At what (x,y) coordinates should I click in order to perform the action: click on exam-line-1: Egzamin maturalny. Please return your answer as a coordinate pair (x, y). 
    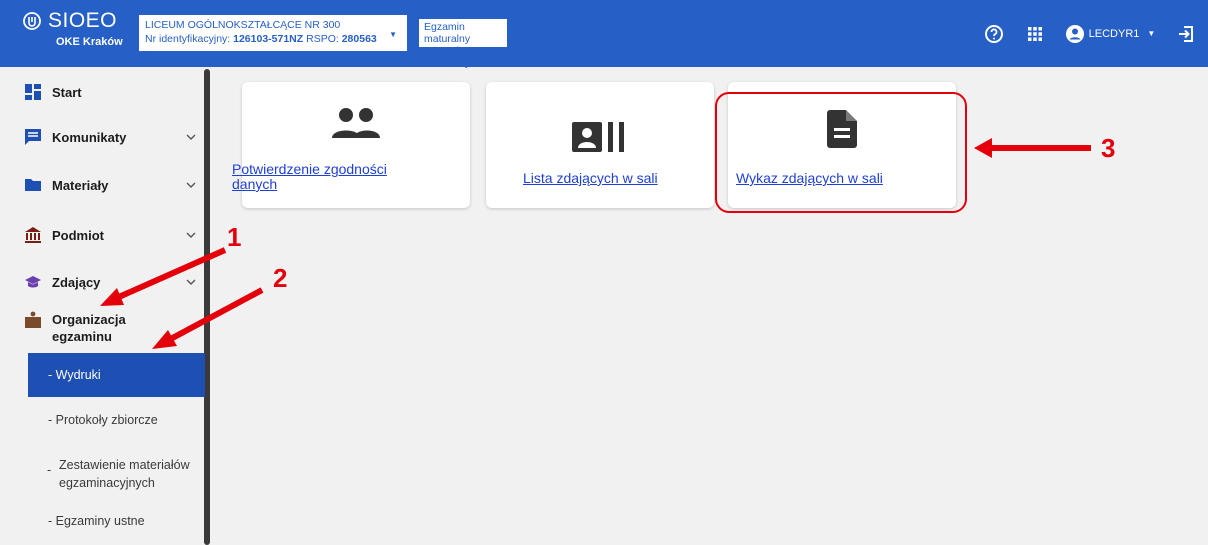
    Looking at the image, I should click on (447, 33).